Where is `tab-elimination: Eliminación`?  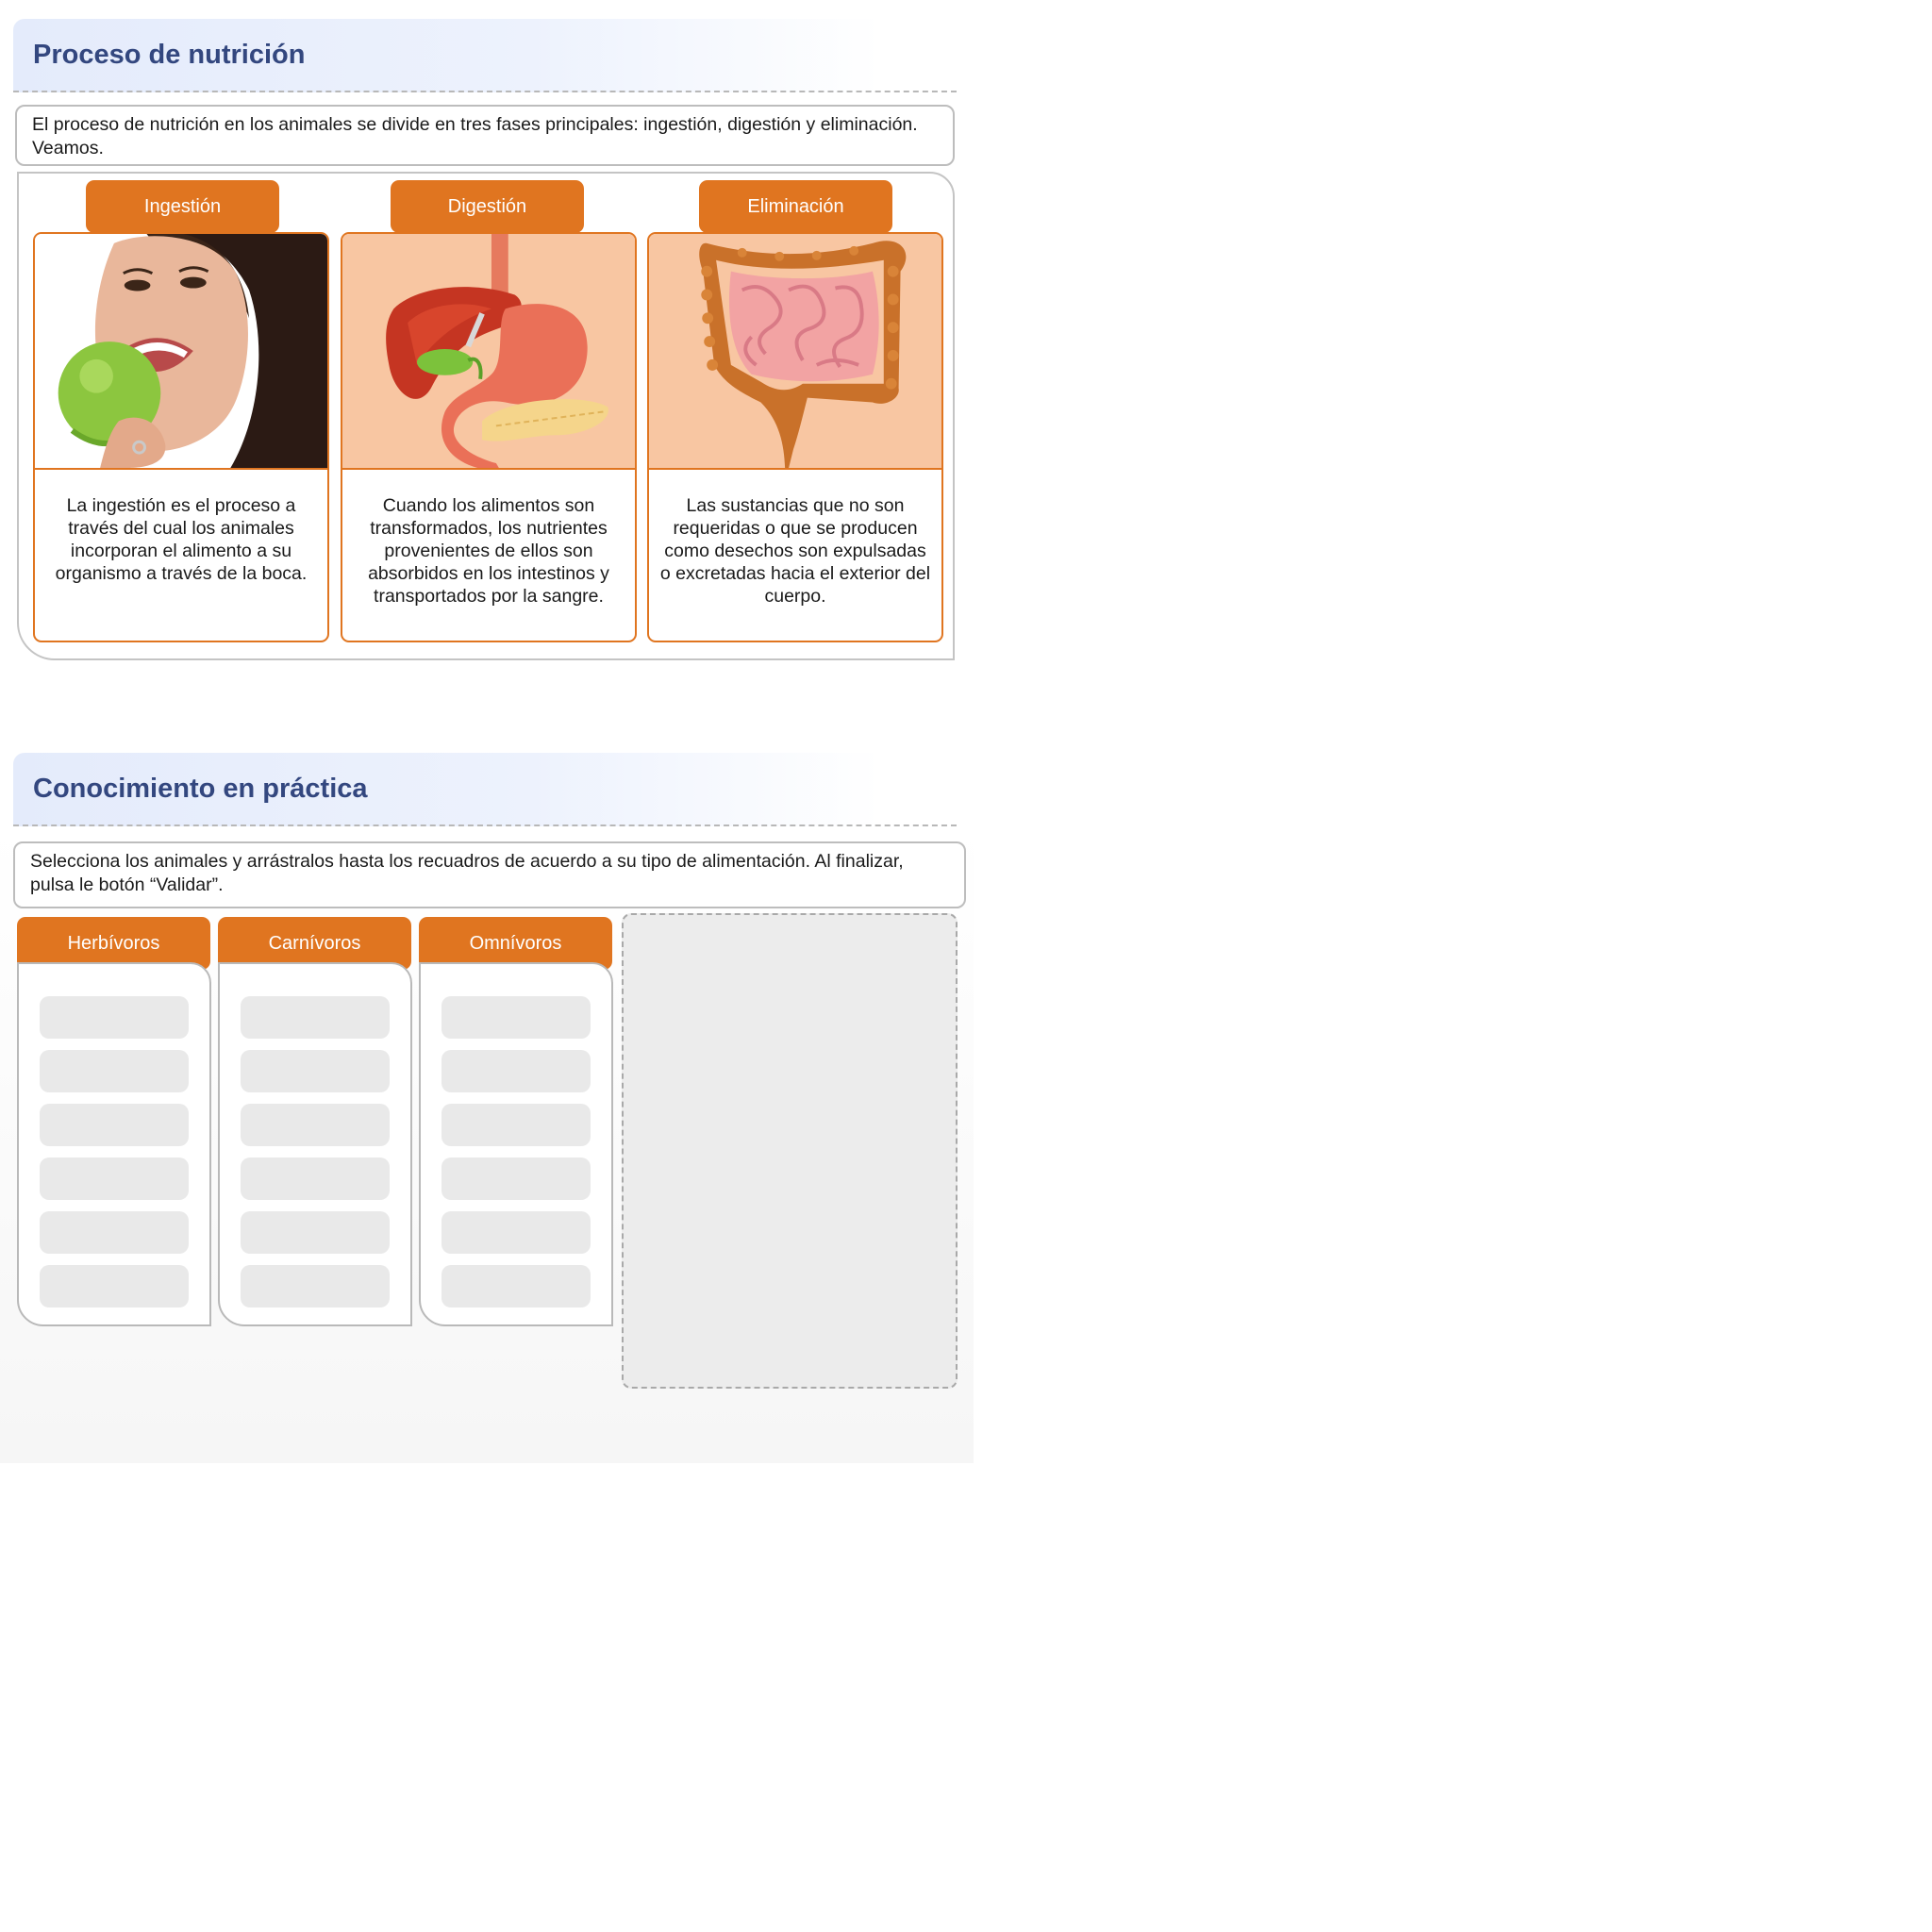 tab-elimination: Eliminación is located at coordinates (795, 206).